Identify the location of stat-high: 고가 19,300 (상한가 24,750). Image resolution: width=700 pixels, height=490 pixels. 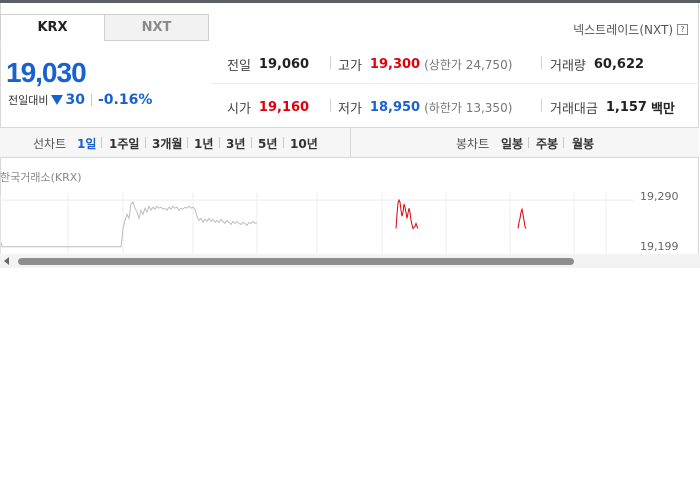
(425, 64).